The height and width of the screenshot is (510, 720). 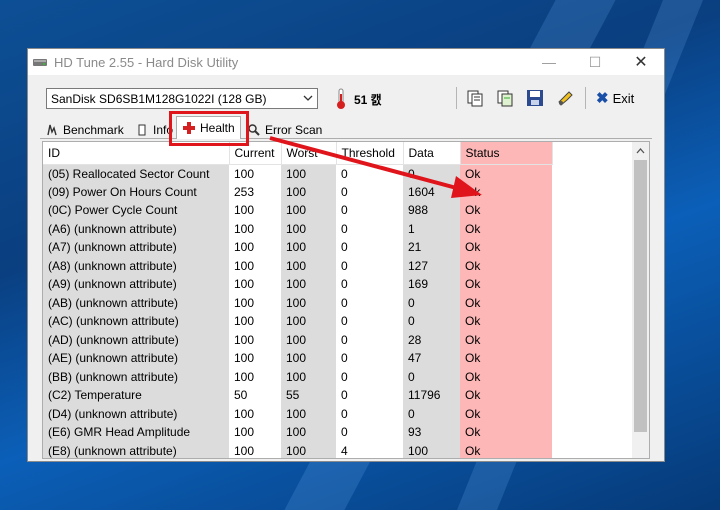 I want to click on cell-id: (E8) (unknown attribute), so click(x=136, y=449).